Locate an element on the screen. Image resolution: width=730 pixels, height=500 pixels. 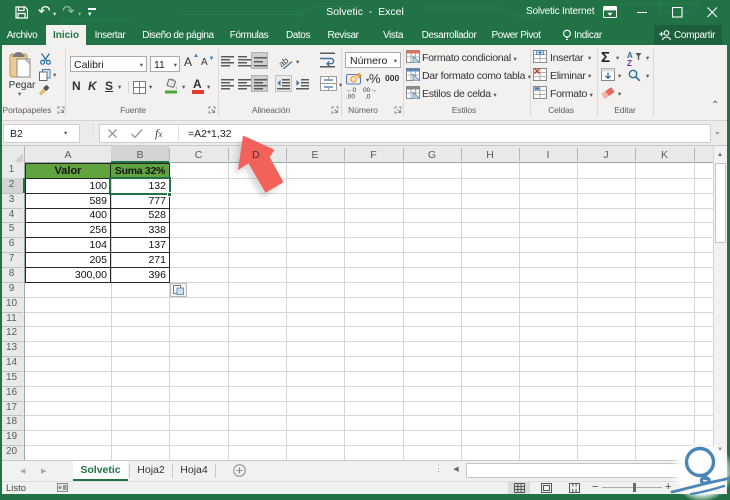
svg-text: ab is located at coordinates (284, 62).